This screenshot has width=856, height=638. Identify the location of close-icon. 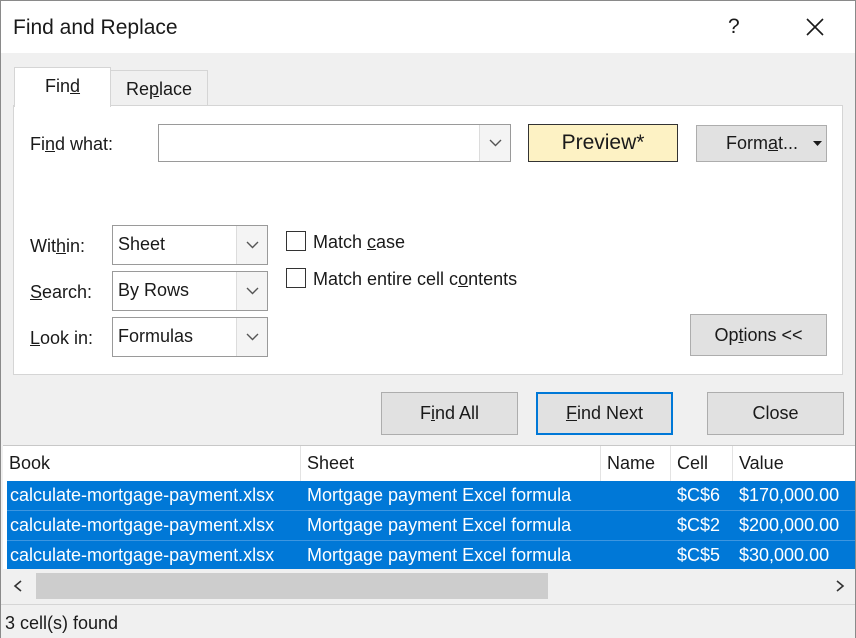
(815, 27).